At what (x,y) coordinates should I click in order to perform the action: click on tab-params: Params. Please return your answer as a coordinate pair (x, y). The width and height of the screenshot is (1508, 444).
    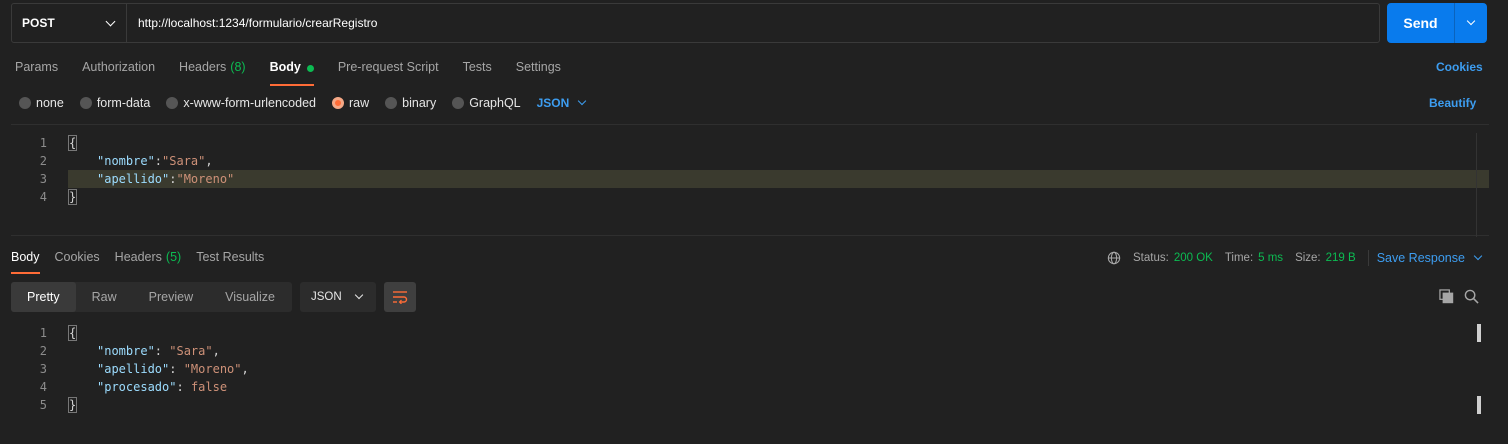
    Looking at the image, I should click on (36, 72).